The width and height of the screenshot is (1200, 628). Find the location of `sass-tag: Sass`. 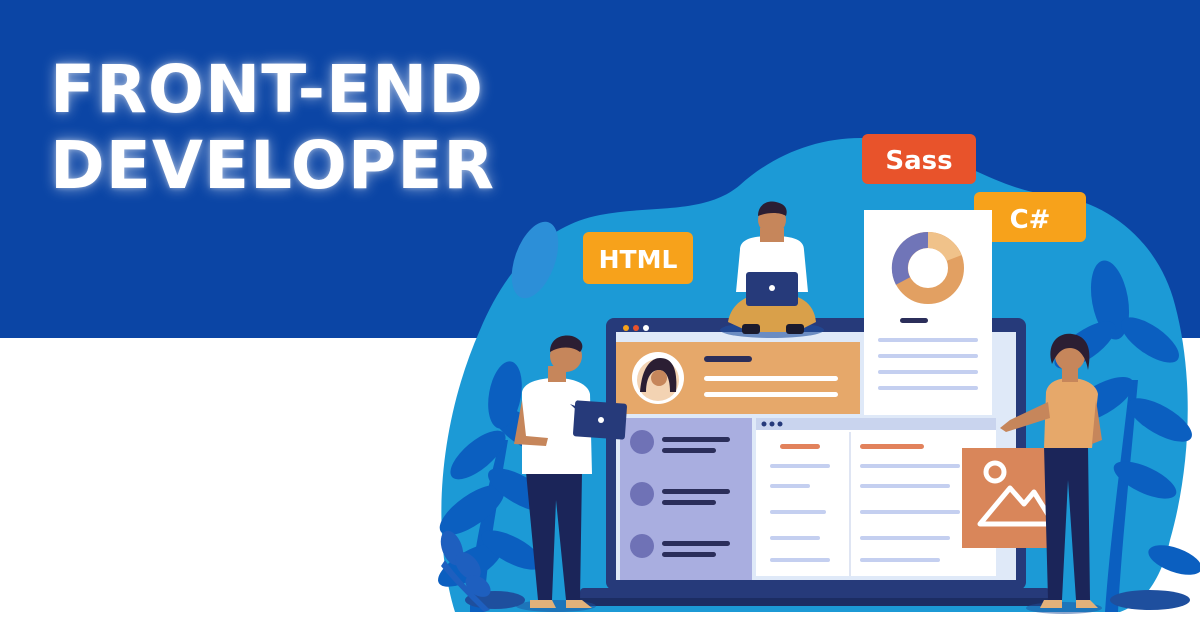

sass-tag: Sass is located at coordinates (919, 159).